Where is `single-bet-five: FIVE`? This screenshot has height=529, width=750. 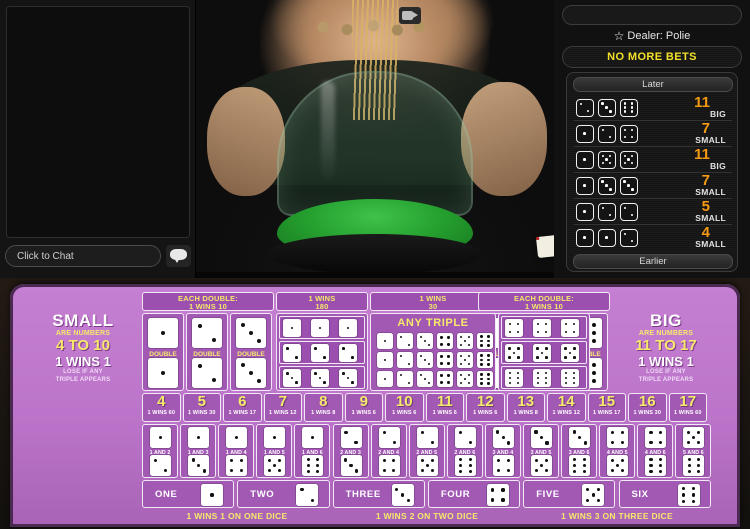
single-bet-five: FIVE is located at coordinates (569, 494).